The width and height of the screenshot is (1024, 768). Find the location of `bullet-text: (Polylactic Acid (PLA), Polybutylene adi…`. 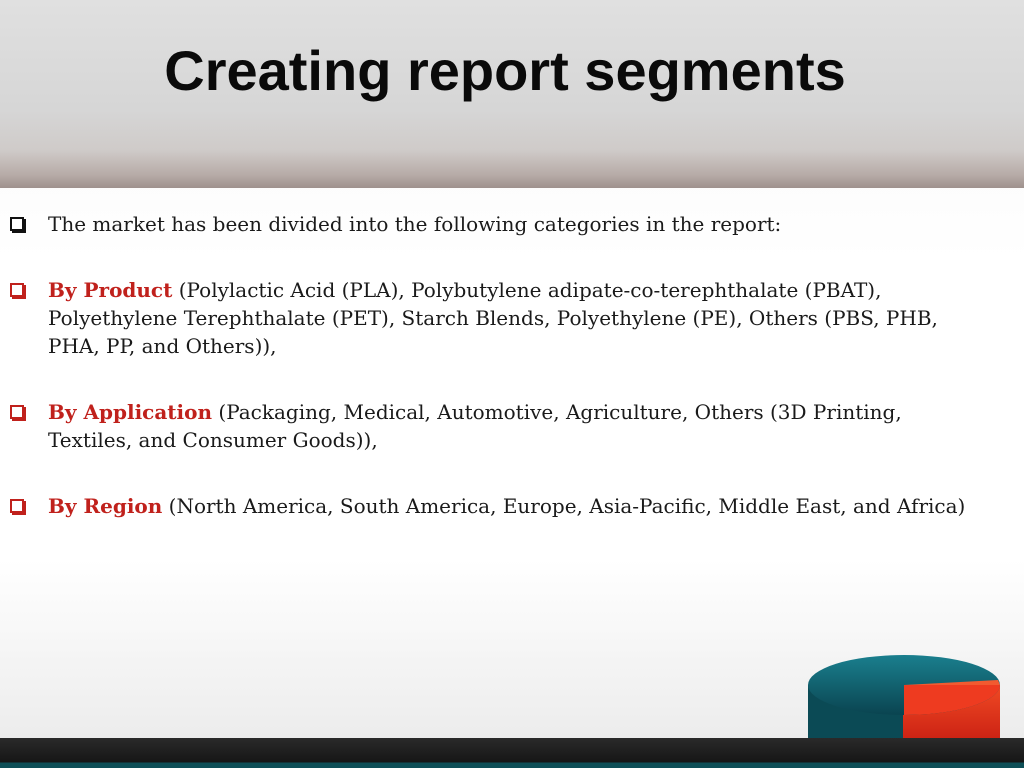

bullet-text: (Polylactic Acid (PLA), Polybutylene adi… is located at coordinates (493, 318).